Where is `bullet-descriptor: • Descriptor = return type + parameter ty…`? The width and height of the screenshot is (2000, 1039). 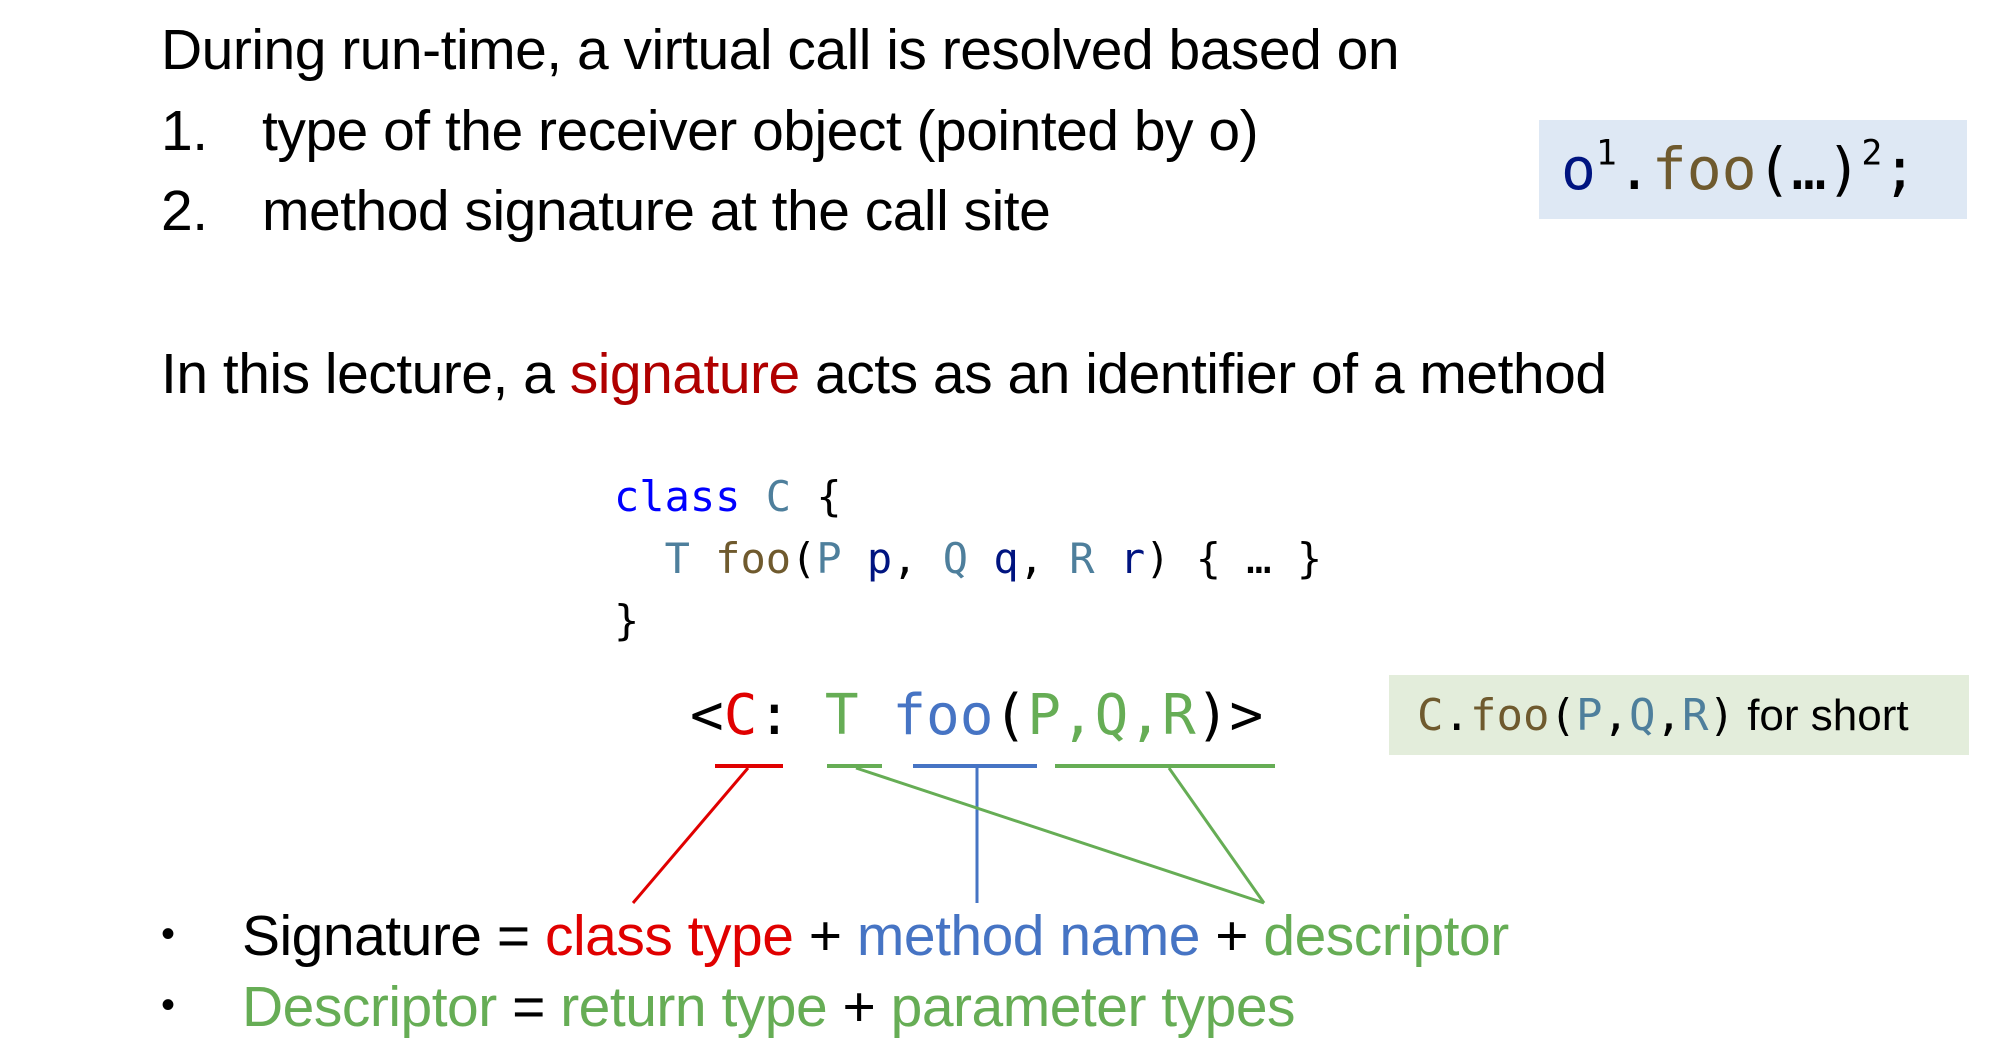 bullet-descriptor: • Descriptor = return type + parameter ty… is located at coordinates (728, 1007).